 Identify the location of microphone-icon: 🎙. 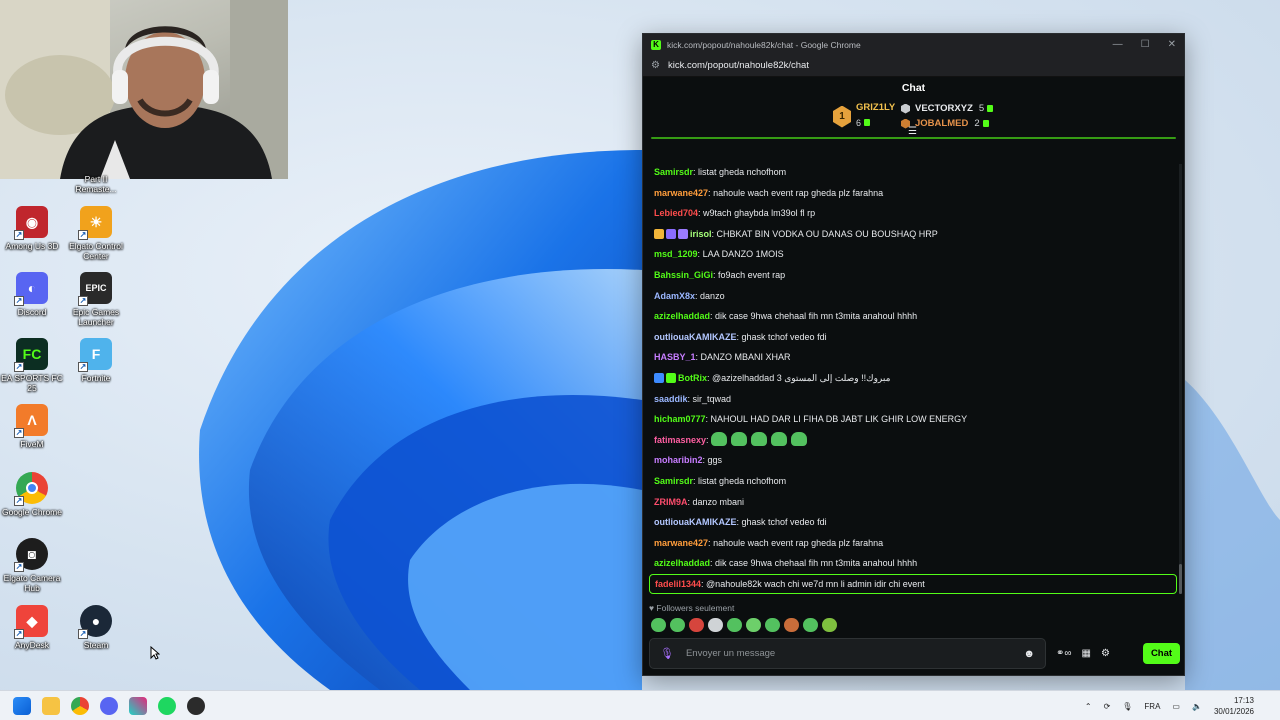
(667, 653).